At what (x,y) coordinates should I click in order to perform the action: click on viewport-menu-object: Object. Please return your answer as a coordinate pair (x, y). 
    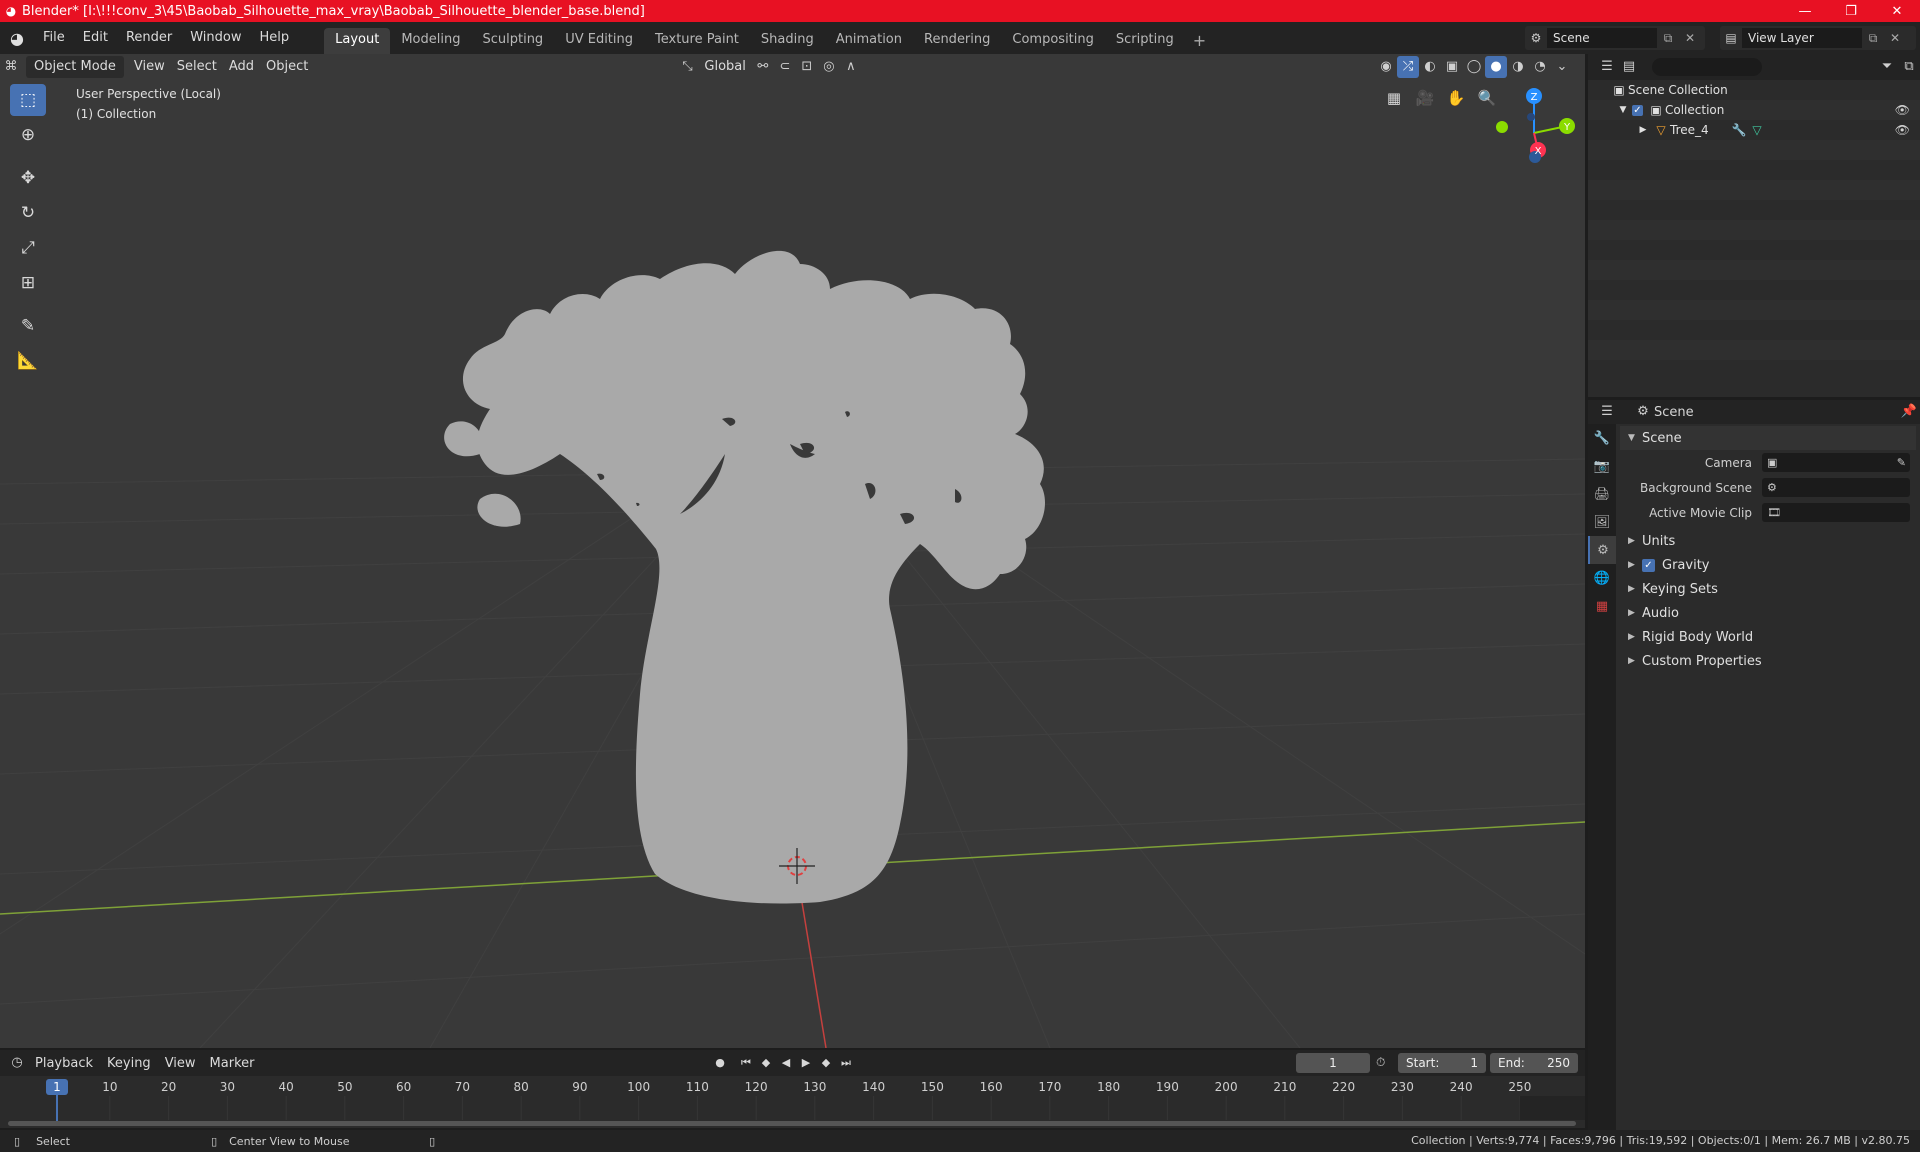
    Looking at the image, I should click on (287, 67).